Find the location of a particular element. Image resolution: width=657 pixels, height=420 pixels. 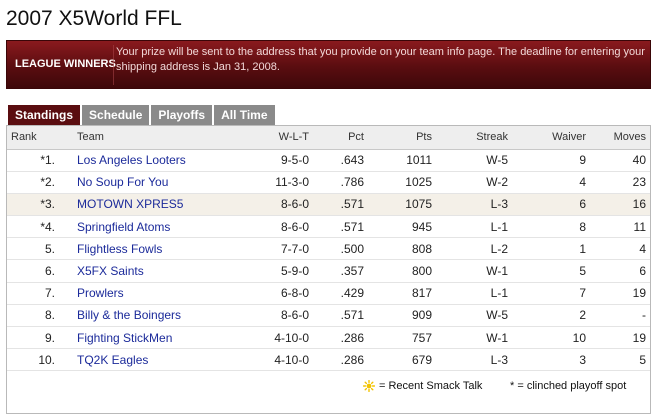

wlt-column-cell: 7-7-0 is located at coordinates (283, 249).